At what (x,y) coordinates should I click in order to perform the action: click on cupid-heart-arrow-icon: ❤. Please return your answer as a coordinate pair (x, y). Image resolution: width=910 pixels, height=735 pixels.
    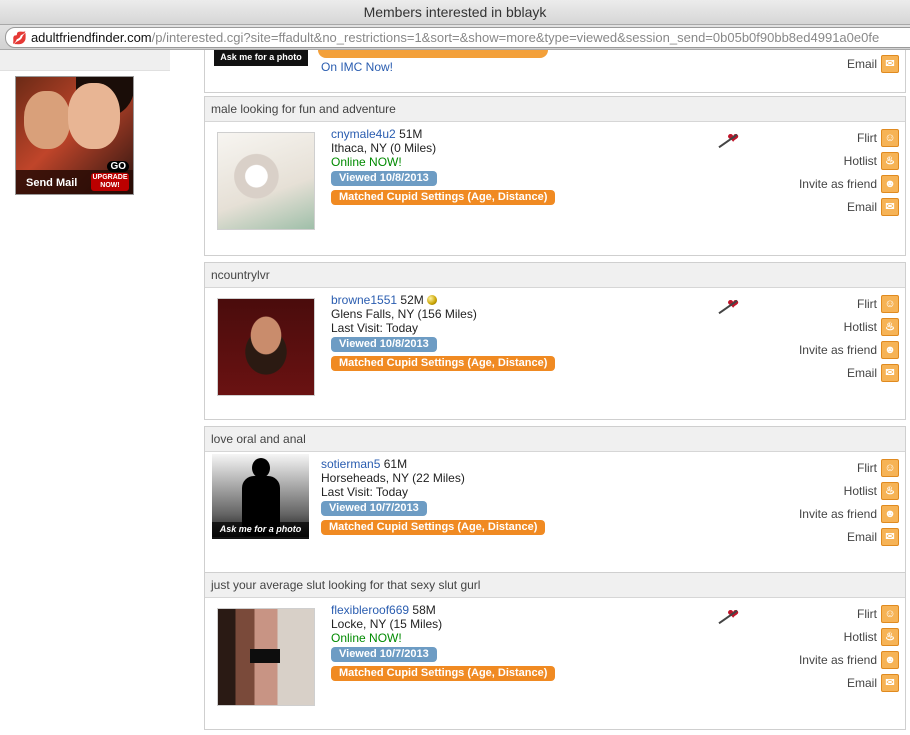
    Looking at the image, I should click on (728, 139).